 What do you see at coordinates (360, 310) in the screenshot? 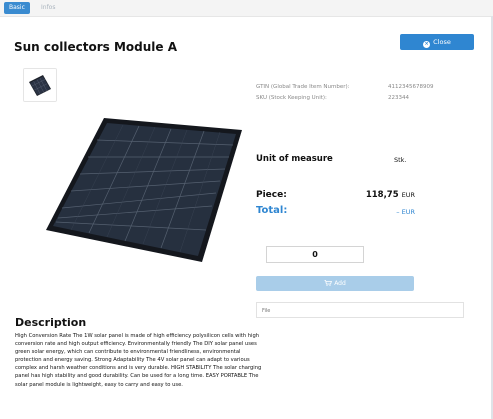
I see `file-upload-field: File` at bounding box center [360, 310].